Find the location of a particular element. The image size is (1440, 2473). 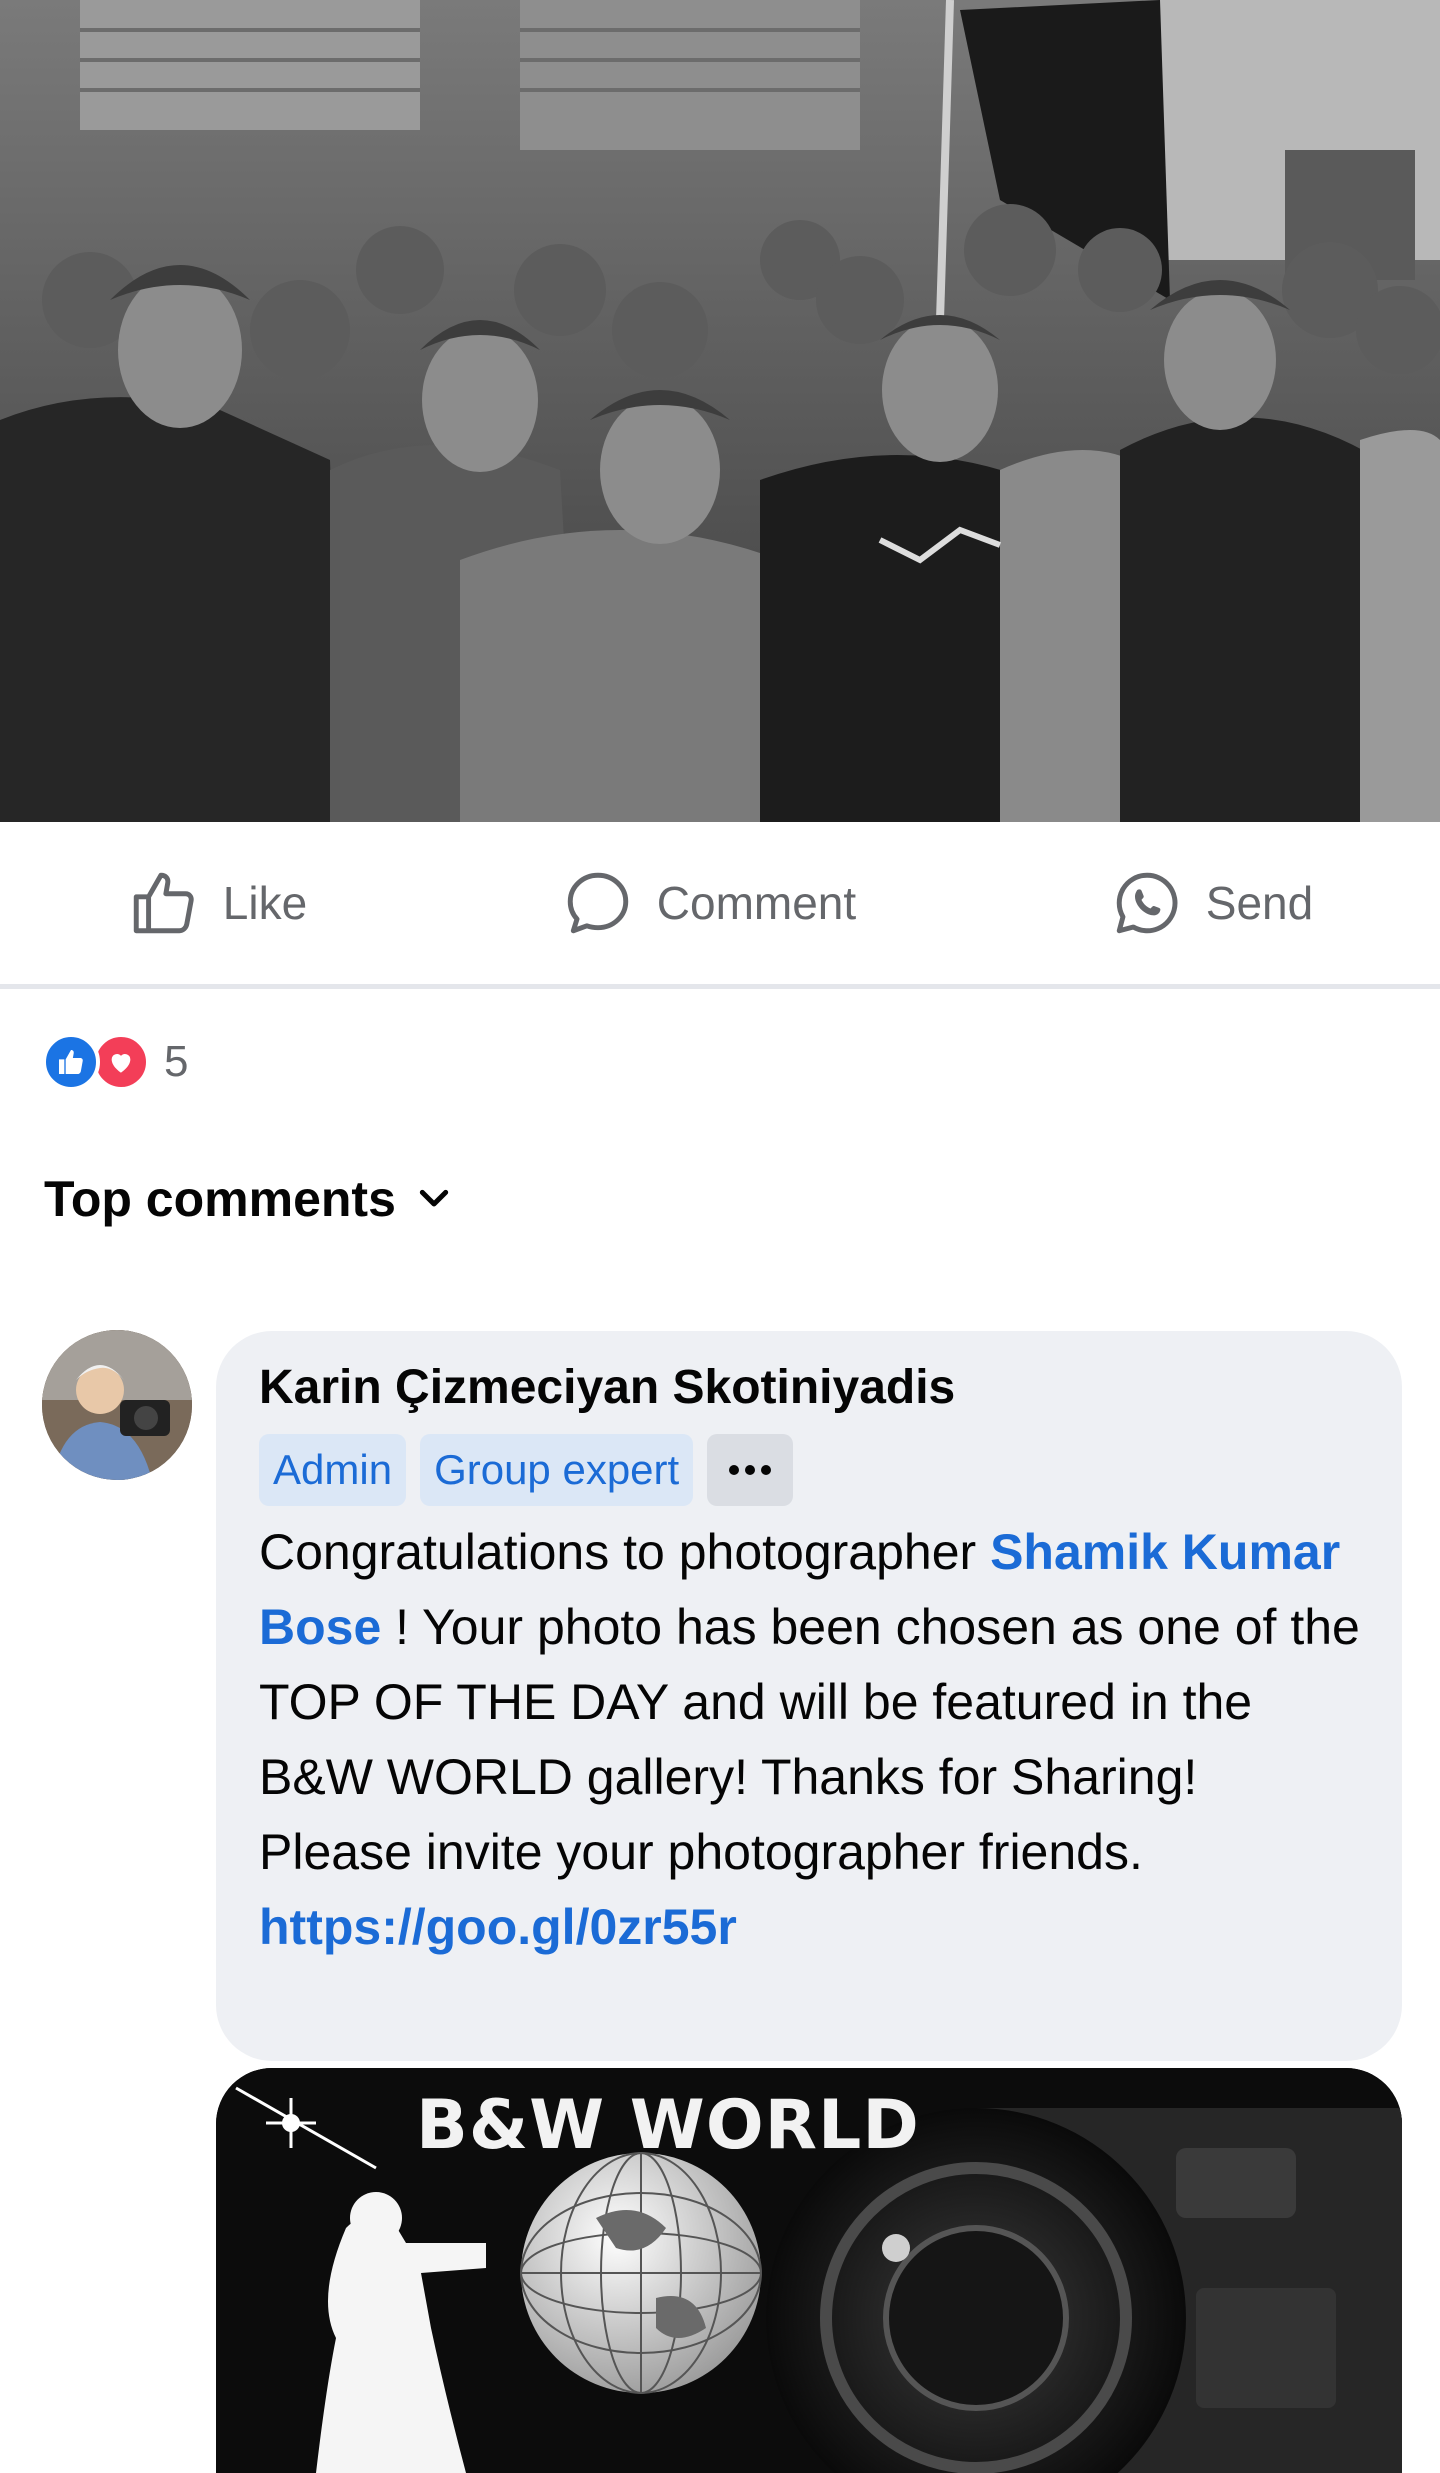

comment-attachment-image: B&W WORLD is located at coordinates (809, 2270).